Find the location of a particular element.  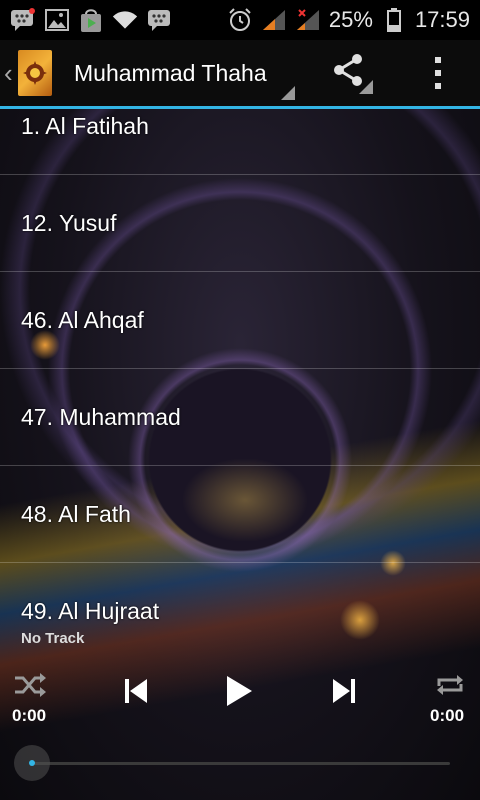

play-button is located at coordinates (239, 691).